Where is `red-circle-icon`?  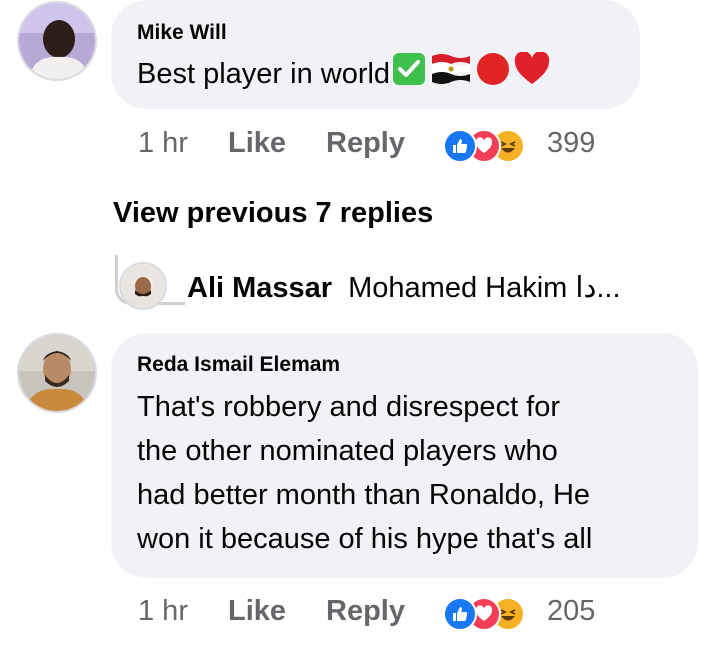 red-circle-icon is located at coordinates (493, 75).